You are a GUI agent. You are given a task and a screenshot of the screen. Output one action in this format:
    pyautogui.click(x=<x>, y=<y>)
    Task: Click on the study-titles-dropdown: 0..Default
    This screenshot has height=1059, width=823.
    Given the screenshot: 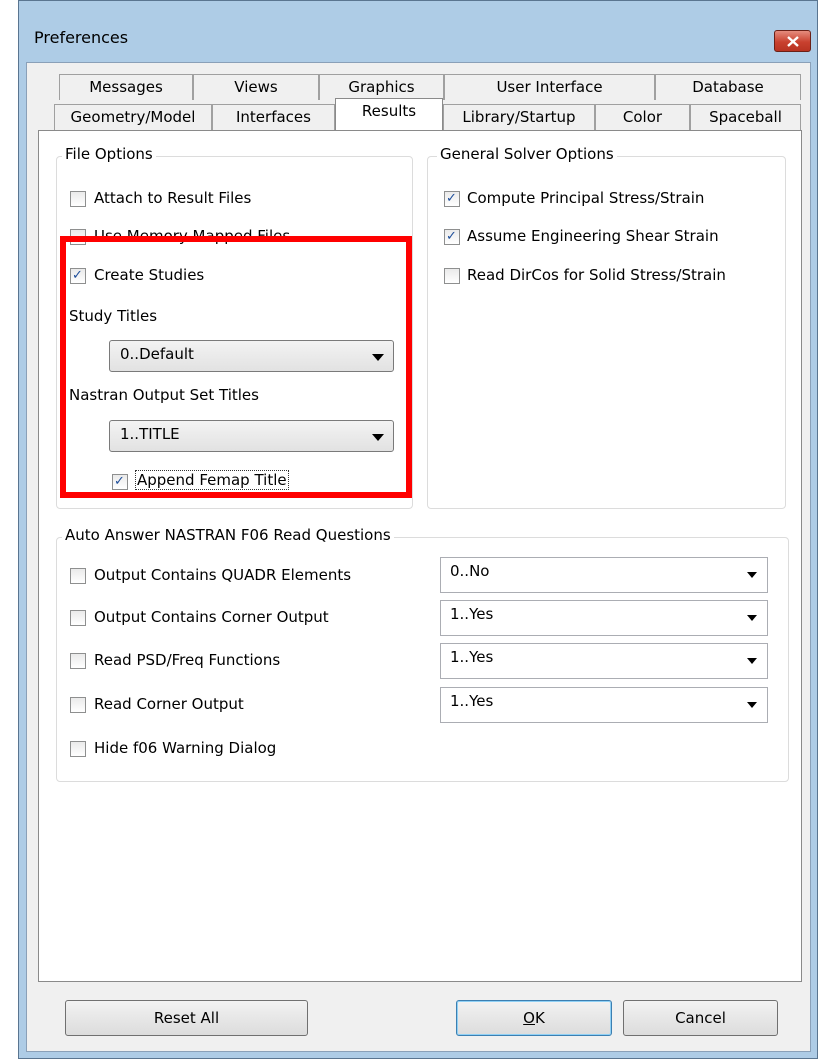 What is the action you would take?
    pyautogui.click(x=251, y=356)
    